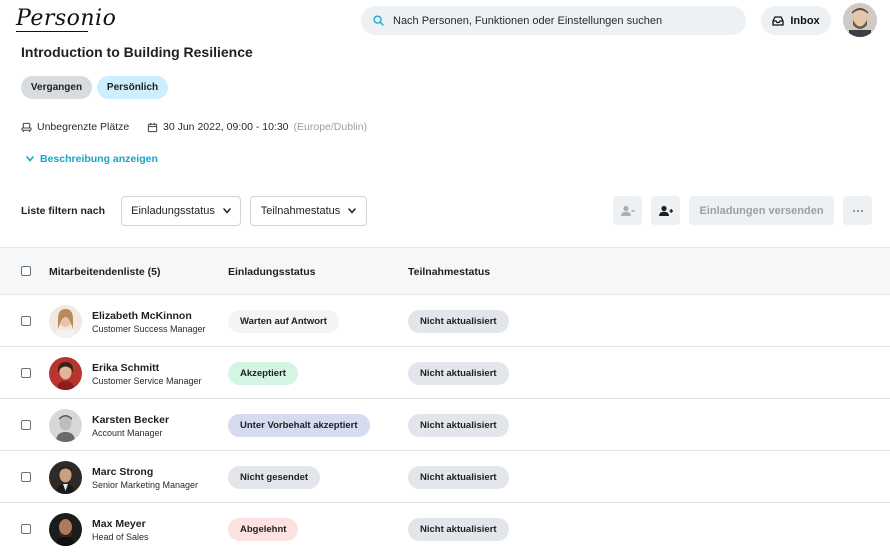  Describe the element at coordinates (147, 381) in the screenshot. I see `employee-role: Customer Service Manager` at that location.